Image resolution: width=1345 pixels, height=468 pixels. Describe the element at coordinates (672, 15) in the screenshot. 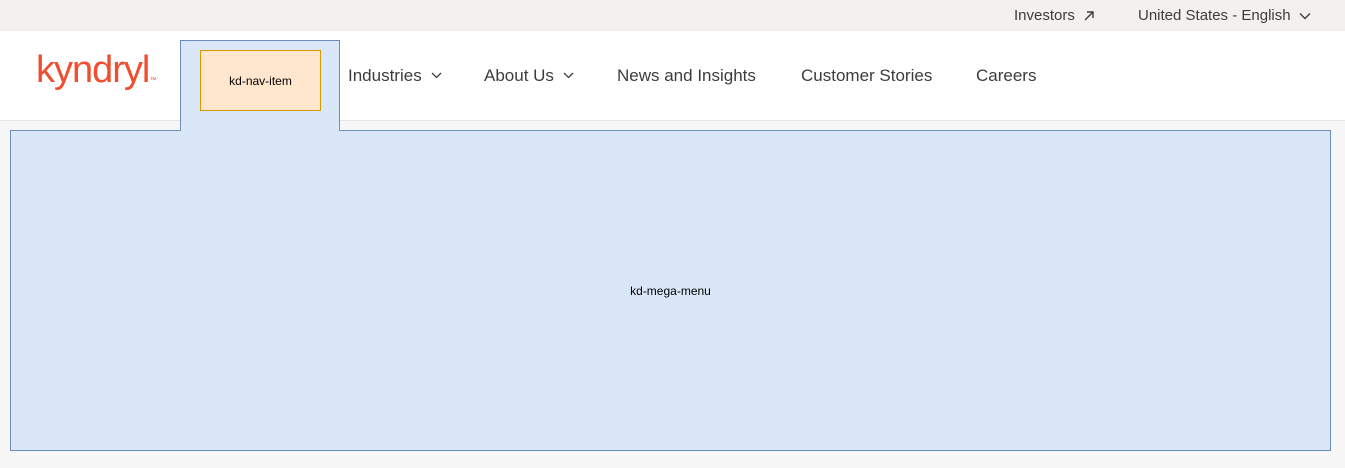

I see `utility-bar: Investors United States - English` at that location.